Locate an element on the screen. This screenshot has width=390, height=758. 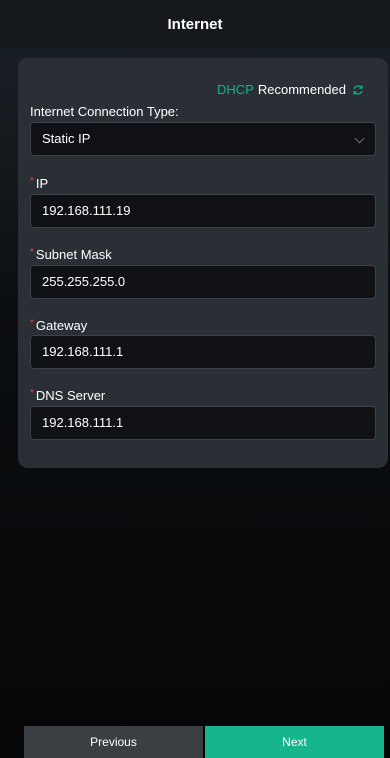
dns-server-value: 192.168.111.1 is located at coordinates (83, 422).